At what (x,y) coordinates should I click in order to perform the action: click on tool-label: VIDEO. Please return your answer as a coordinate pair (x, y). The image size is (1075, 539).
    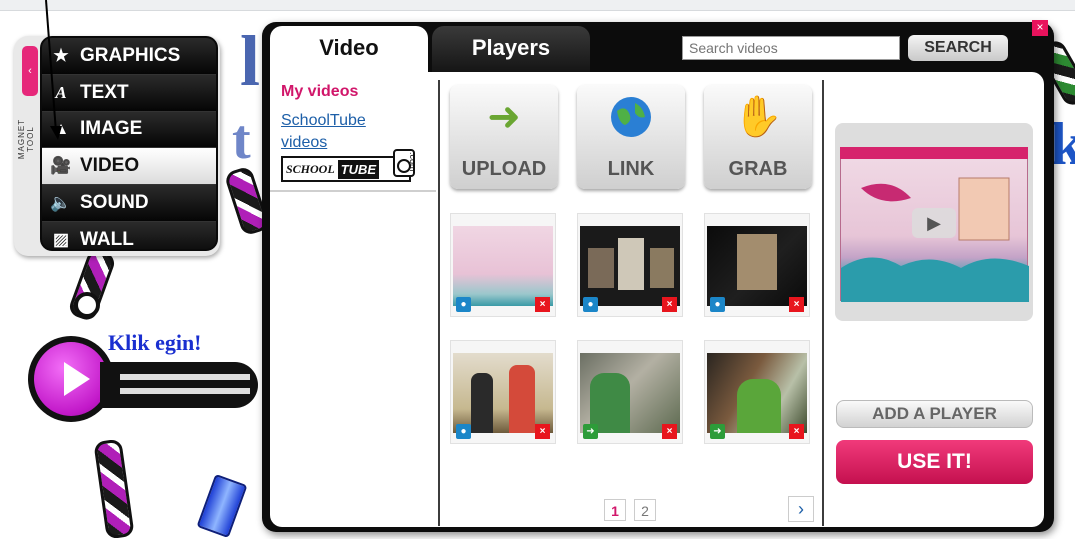
    Looking at the image, I should click on (110, 166).